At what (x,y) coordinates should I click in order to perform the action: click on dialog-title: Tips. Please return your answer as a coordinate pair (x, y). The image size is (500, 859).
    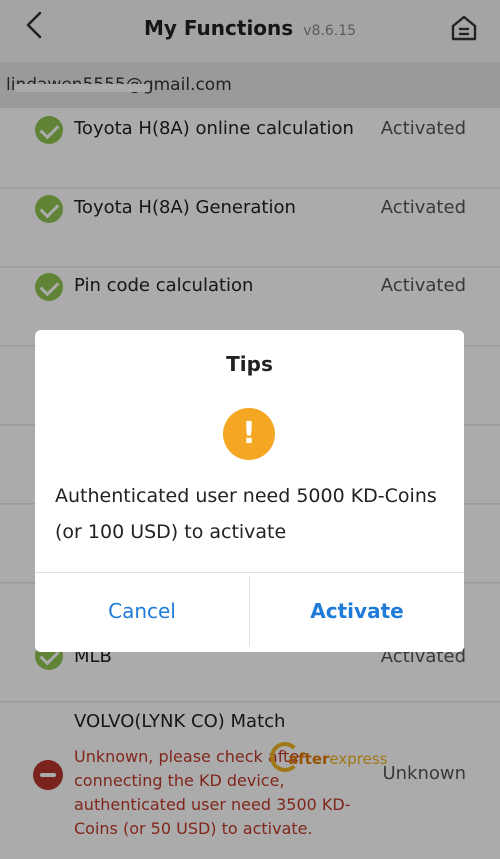
    Looking at the image, I should click on (249, 364).